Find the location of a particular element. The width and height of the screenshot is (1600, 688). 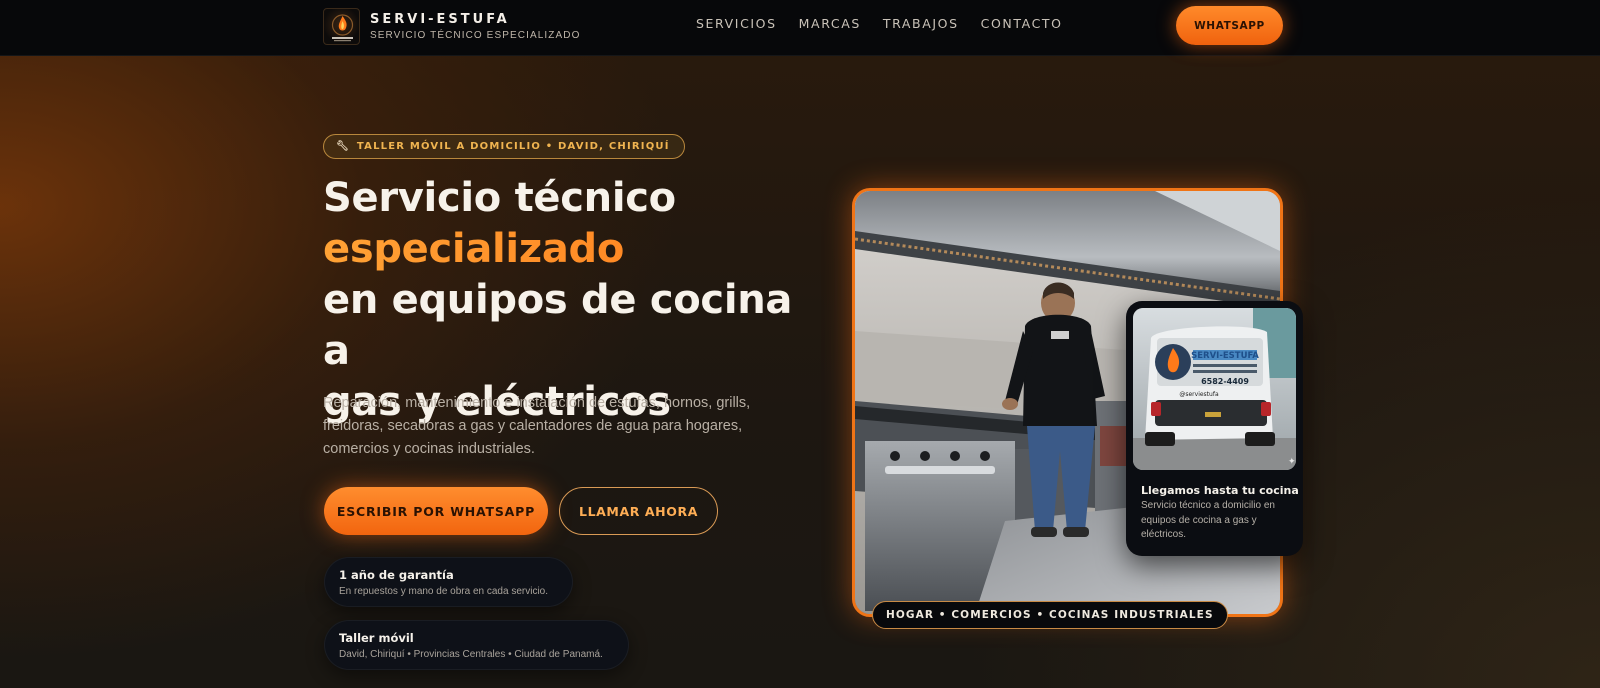

segments-chip: HOGAR • COMERCIOS • COCINAS INDUSTRIALES is located at coordinates (1050, 615).